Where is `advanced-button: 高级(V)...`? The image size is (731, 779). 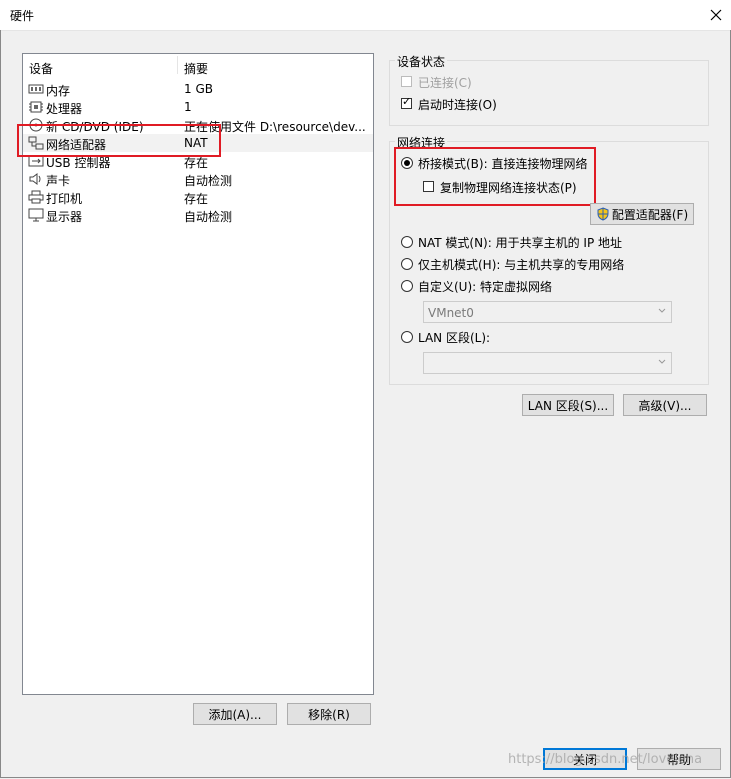 advanced-button: 高级(V)... is located at coordinates (665, 405).